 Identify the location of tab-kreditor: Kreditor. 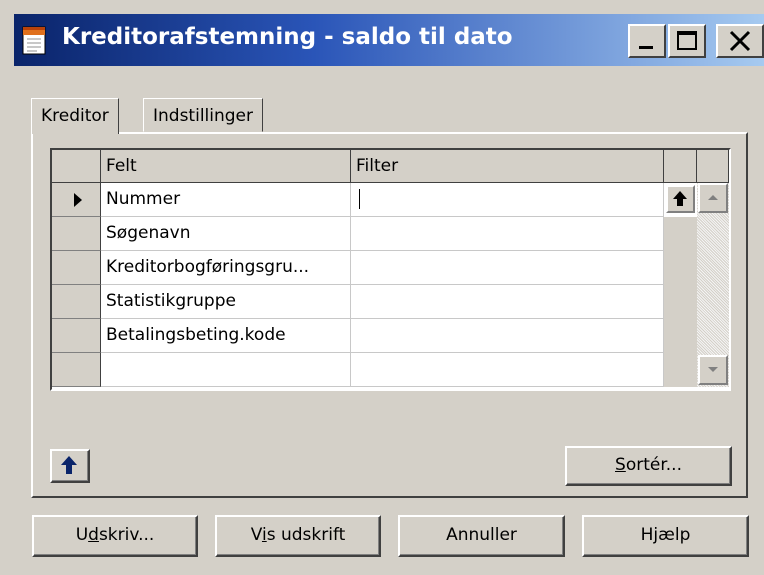
(75, 116).